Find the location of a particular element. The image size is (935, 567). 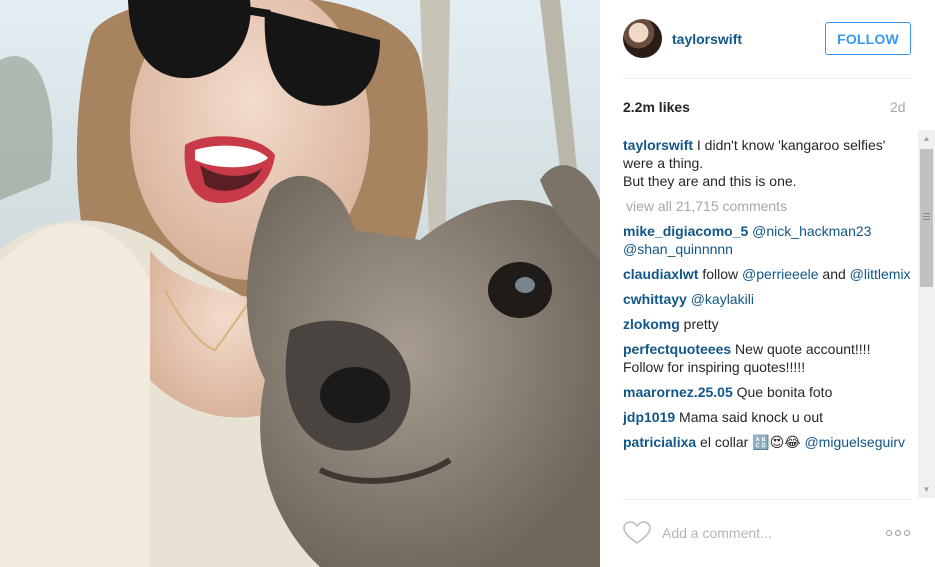

more-options-icon is located at coordinates (899, 533).